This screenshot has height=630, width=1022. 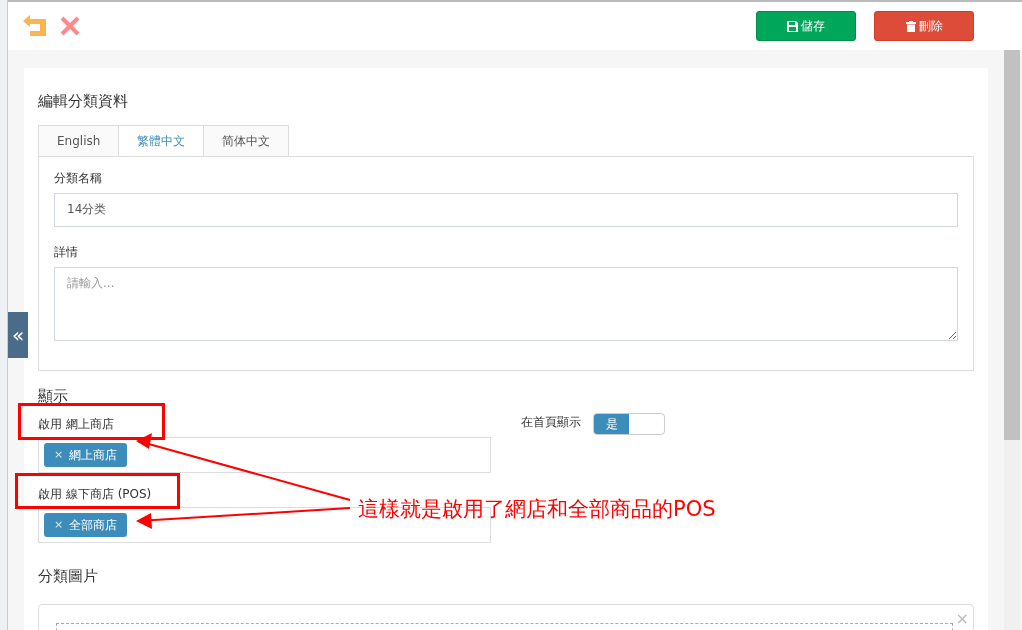 What do you see at coordinates (551, 422) in the screenshot?
I see `toggle-label: 在首頁顯示` at bounding box center [551, 422].